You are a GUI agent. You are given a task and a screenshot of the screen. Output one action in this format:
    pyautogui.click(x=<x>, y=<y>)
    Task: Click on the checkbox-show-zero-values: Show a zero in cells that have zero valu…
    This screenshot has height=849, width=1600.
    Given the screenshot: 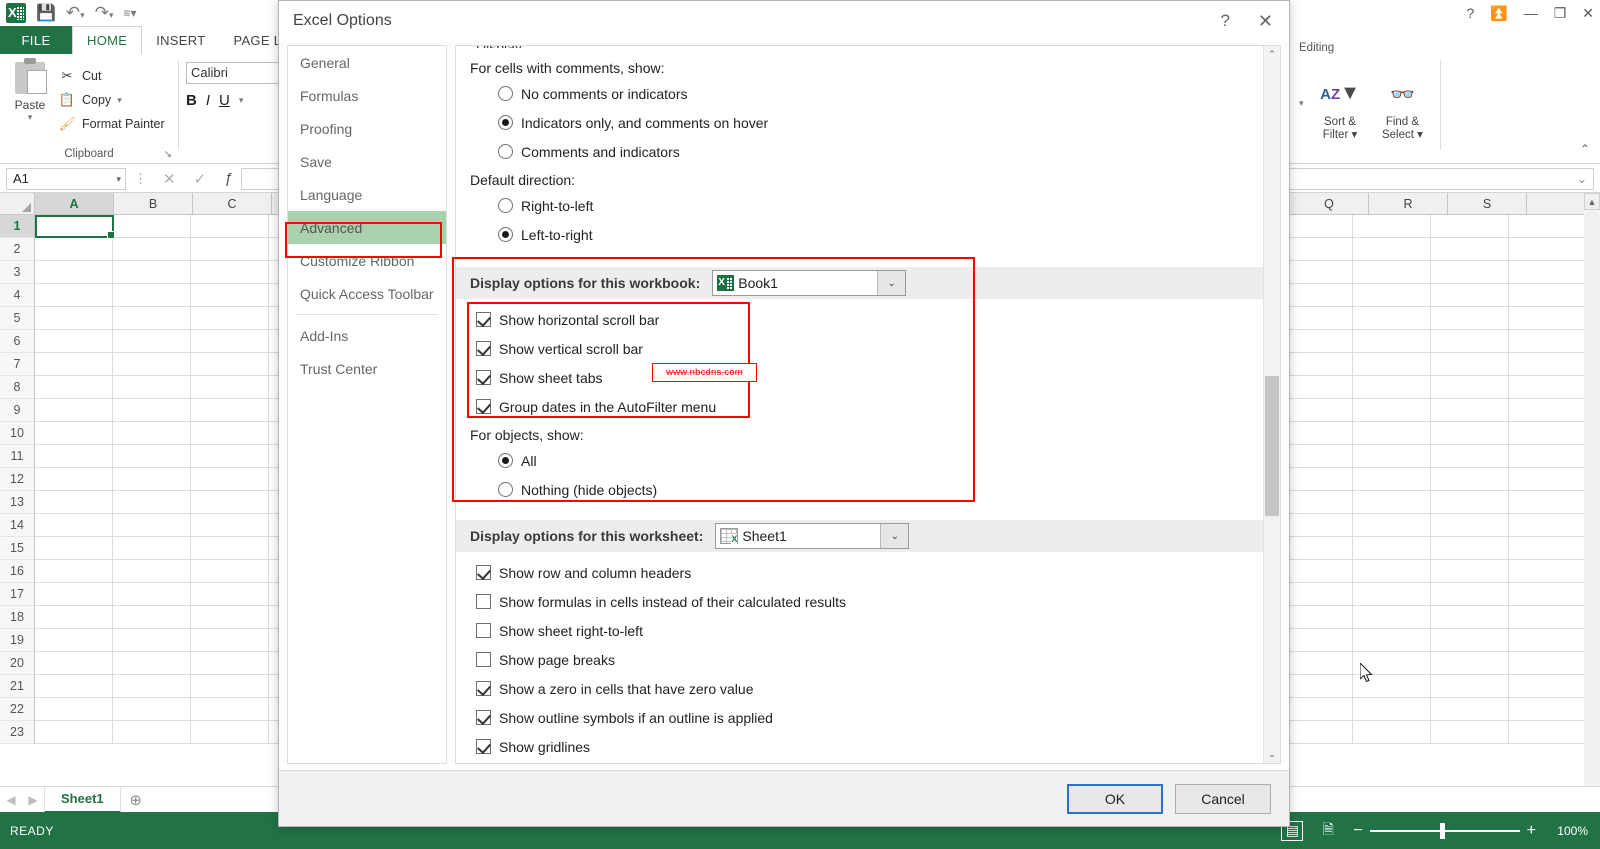 What is the action you would take?
    pyautogui.click(x=859, y=688)
    